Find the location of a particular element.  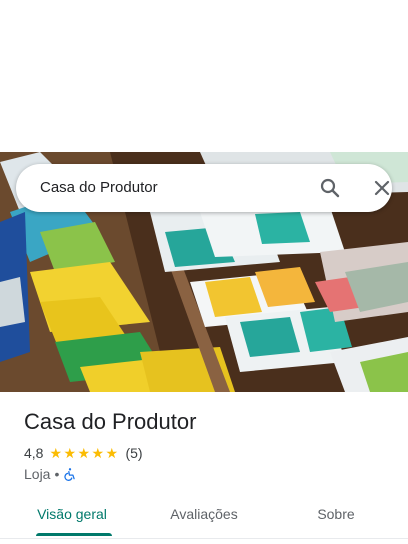

divider is located at coordinates (204, 538).